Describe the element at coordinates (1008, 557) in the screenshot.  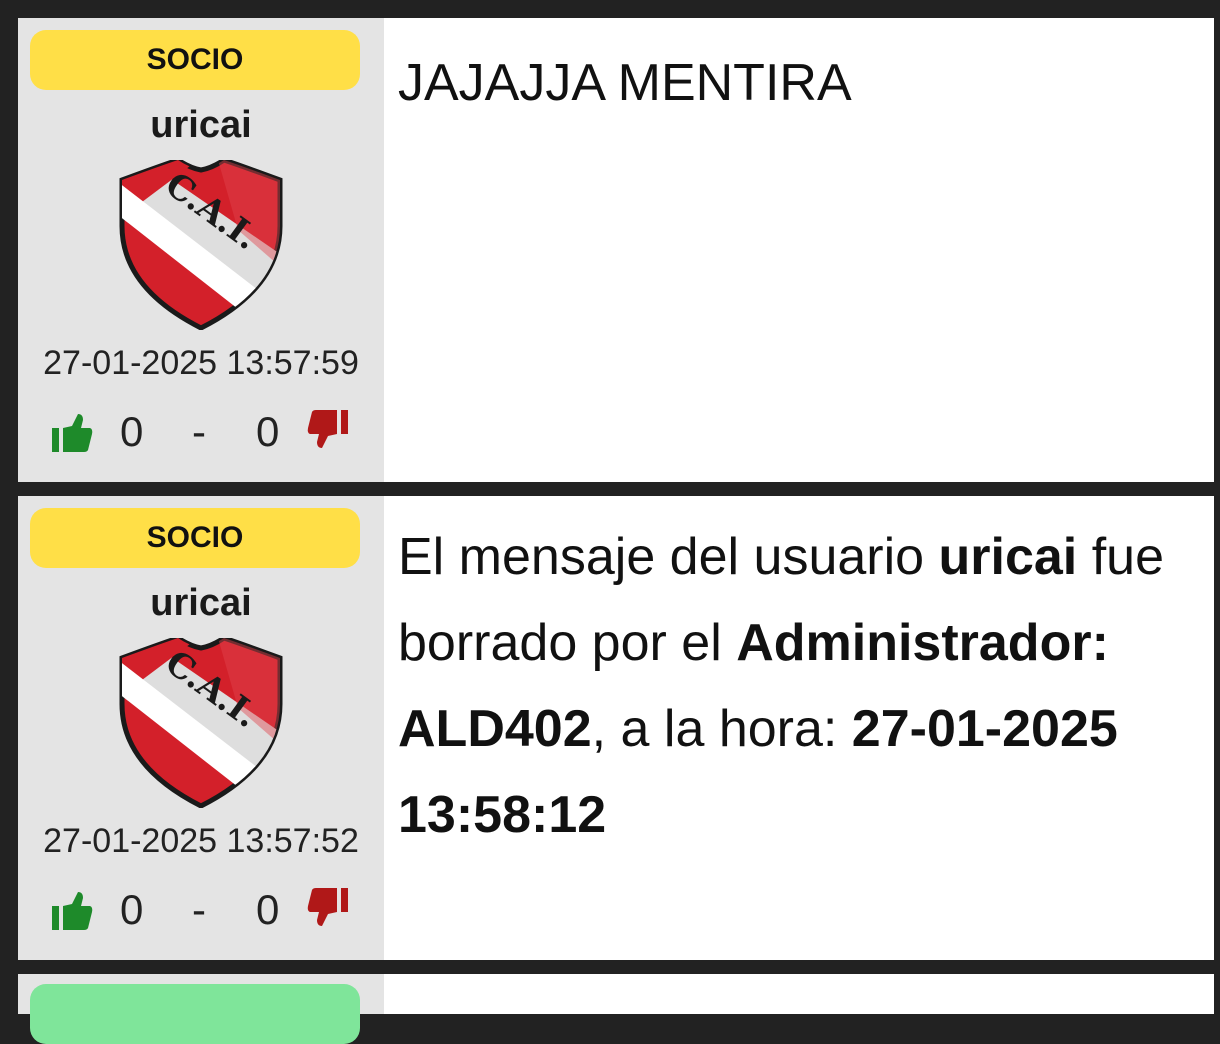
I see `deleted-user: uricai` at that location.